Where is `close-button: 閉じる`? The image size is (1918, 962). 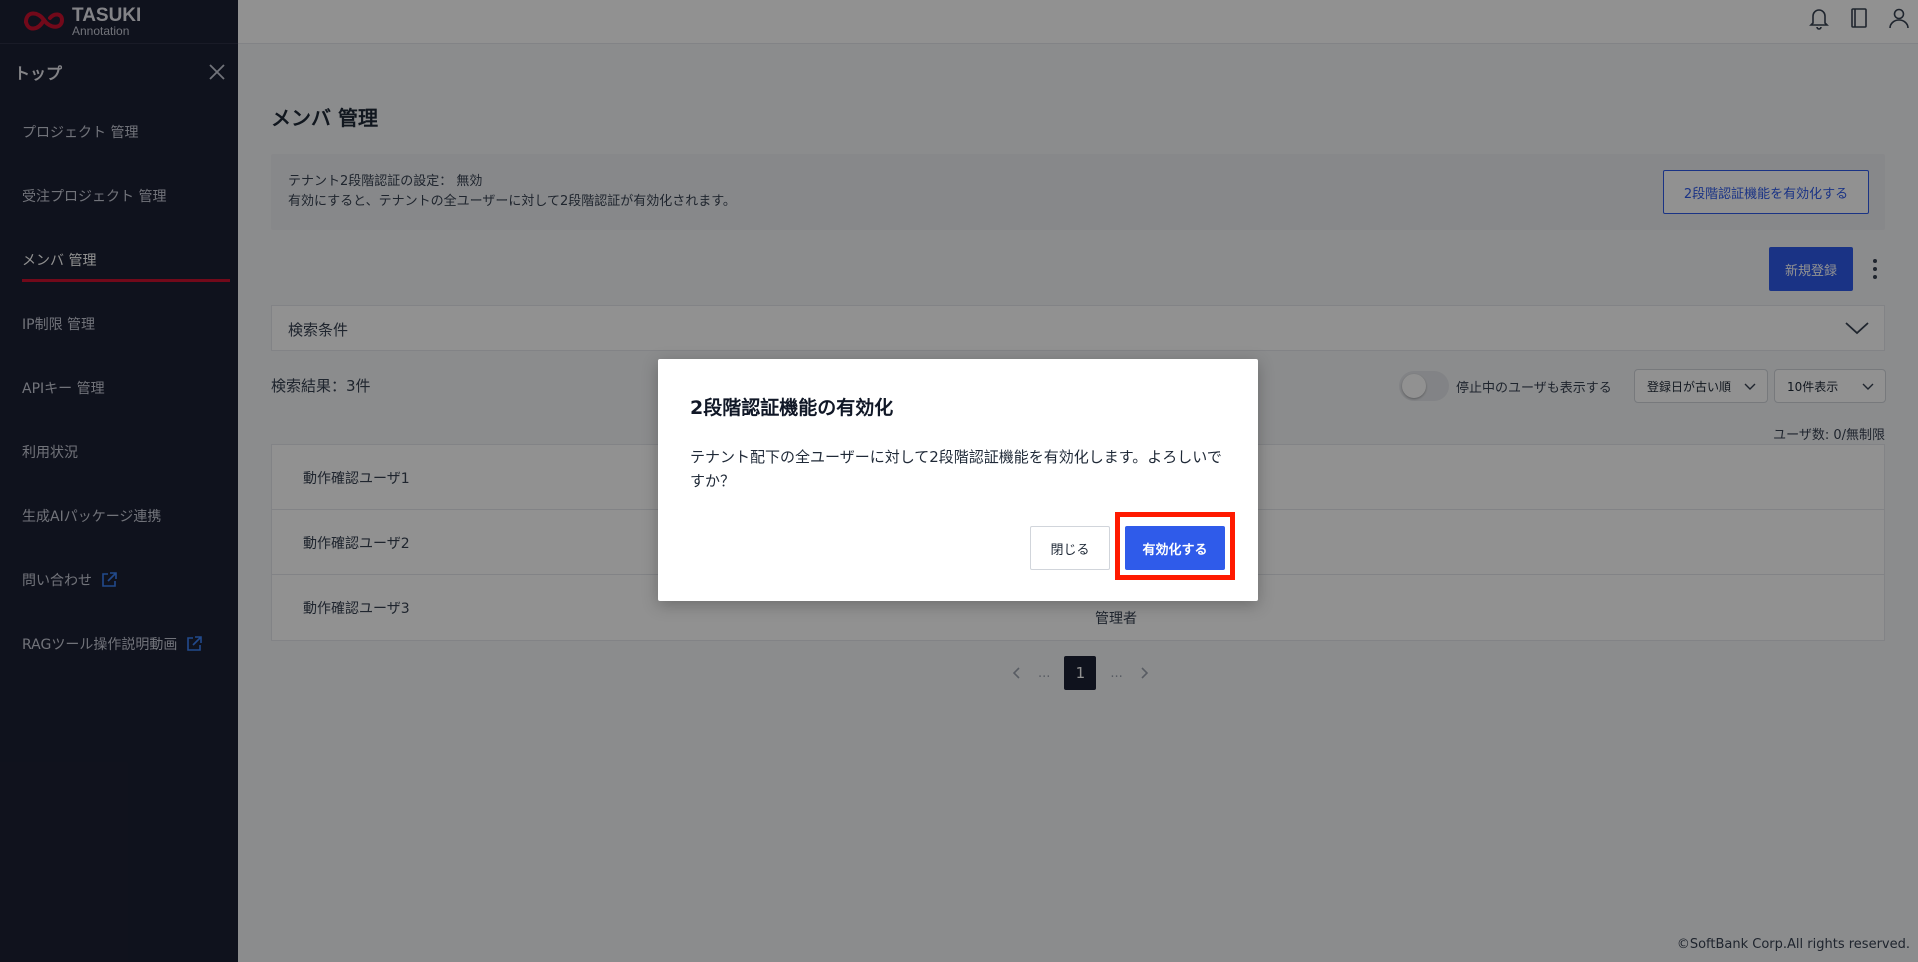 close-button: 閉じる is located at coordinates (1070, 548).